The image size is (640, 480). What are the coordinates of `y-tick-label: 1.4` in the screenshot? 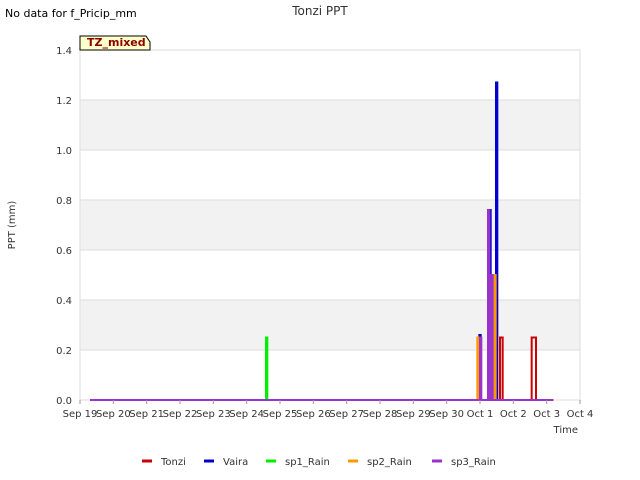 It's located at (64, 51).